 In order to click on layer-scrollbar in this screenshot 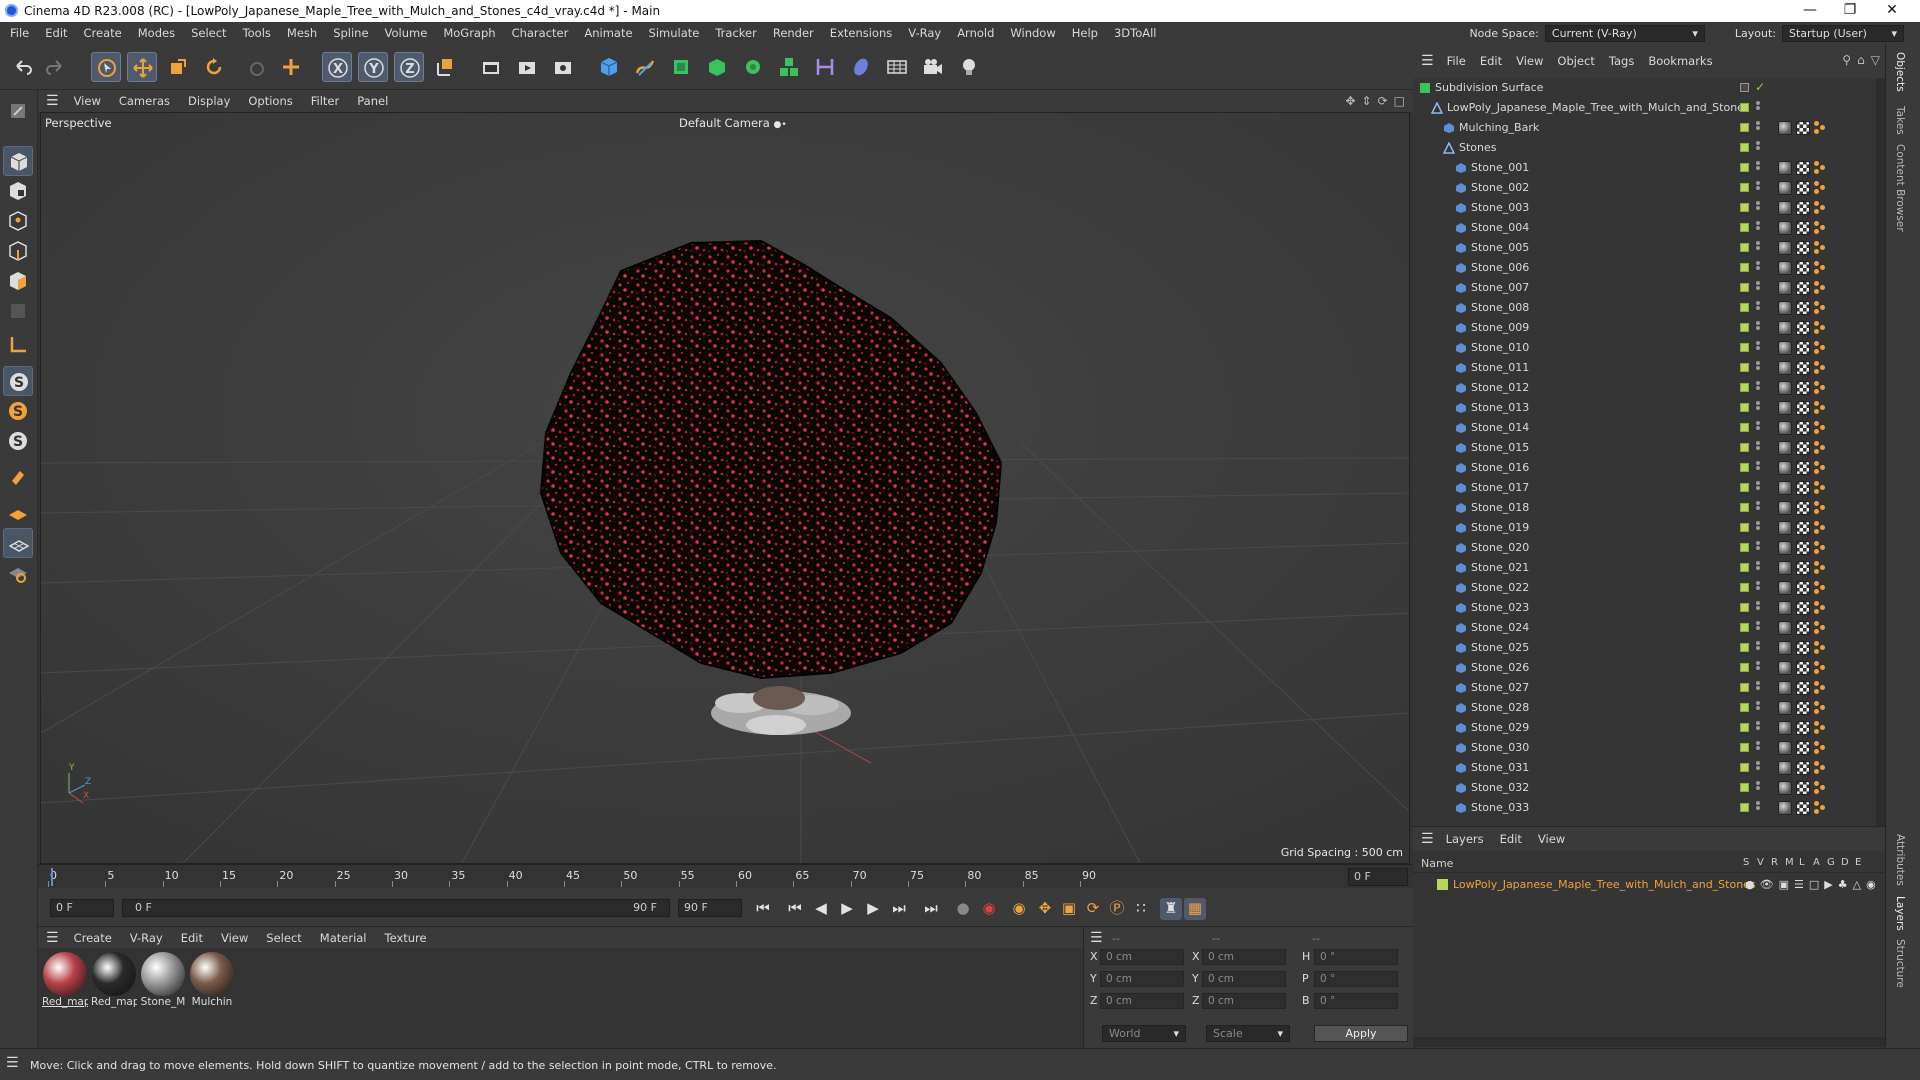, I will do `click(1649, 1042)`.